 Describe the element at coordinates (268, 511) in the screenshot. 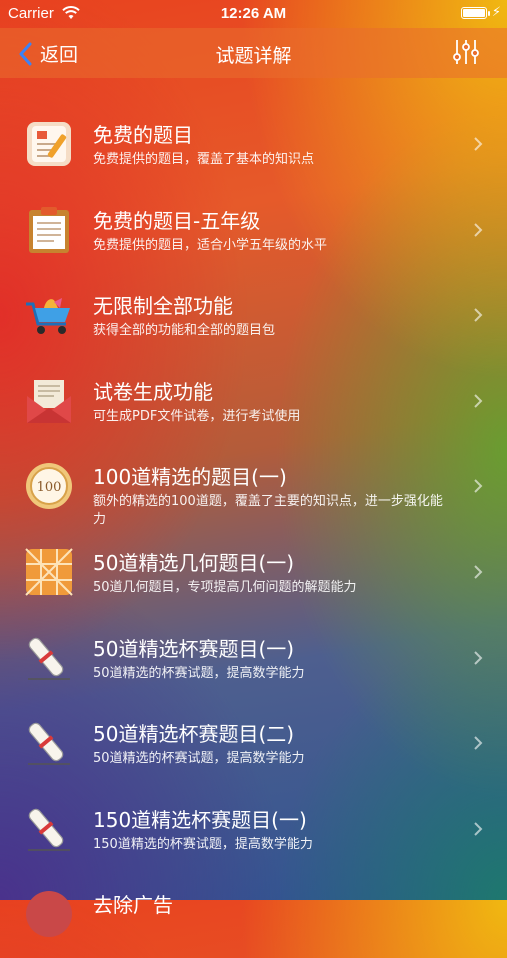

I see `item-subtitle: 额外的精选的100道题，覆盖了主要的知识点，进一步强化能力` at that location.